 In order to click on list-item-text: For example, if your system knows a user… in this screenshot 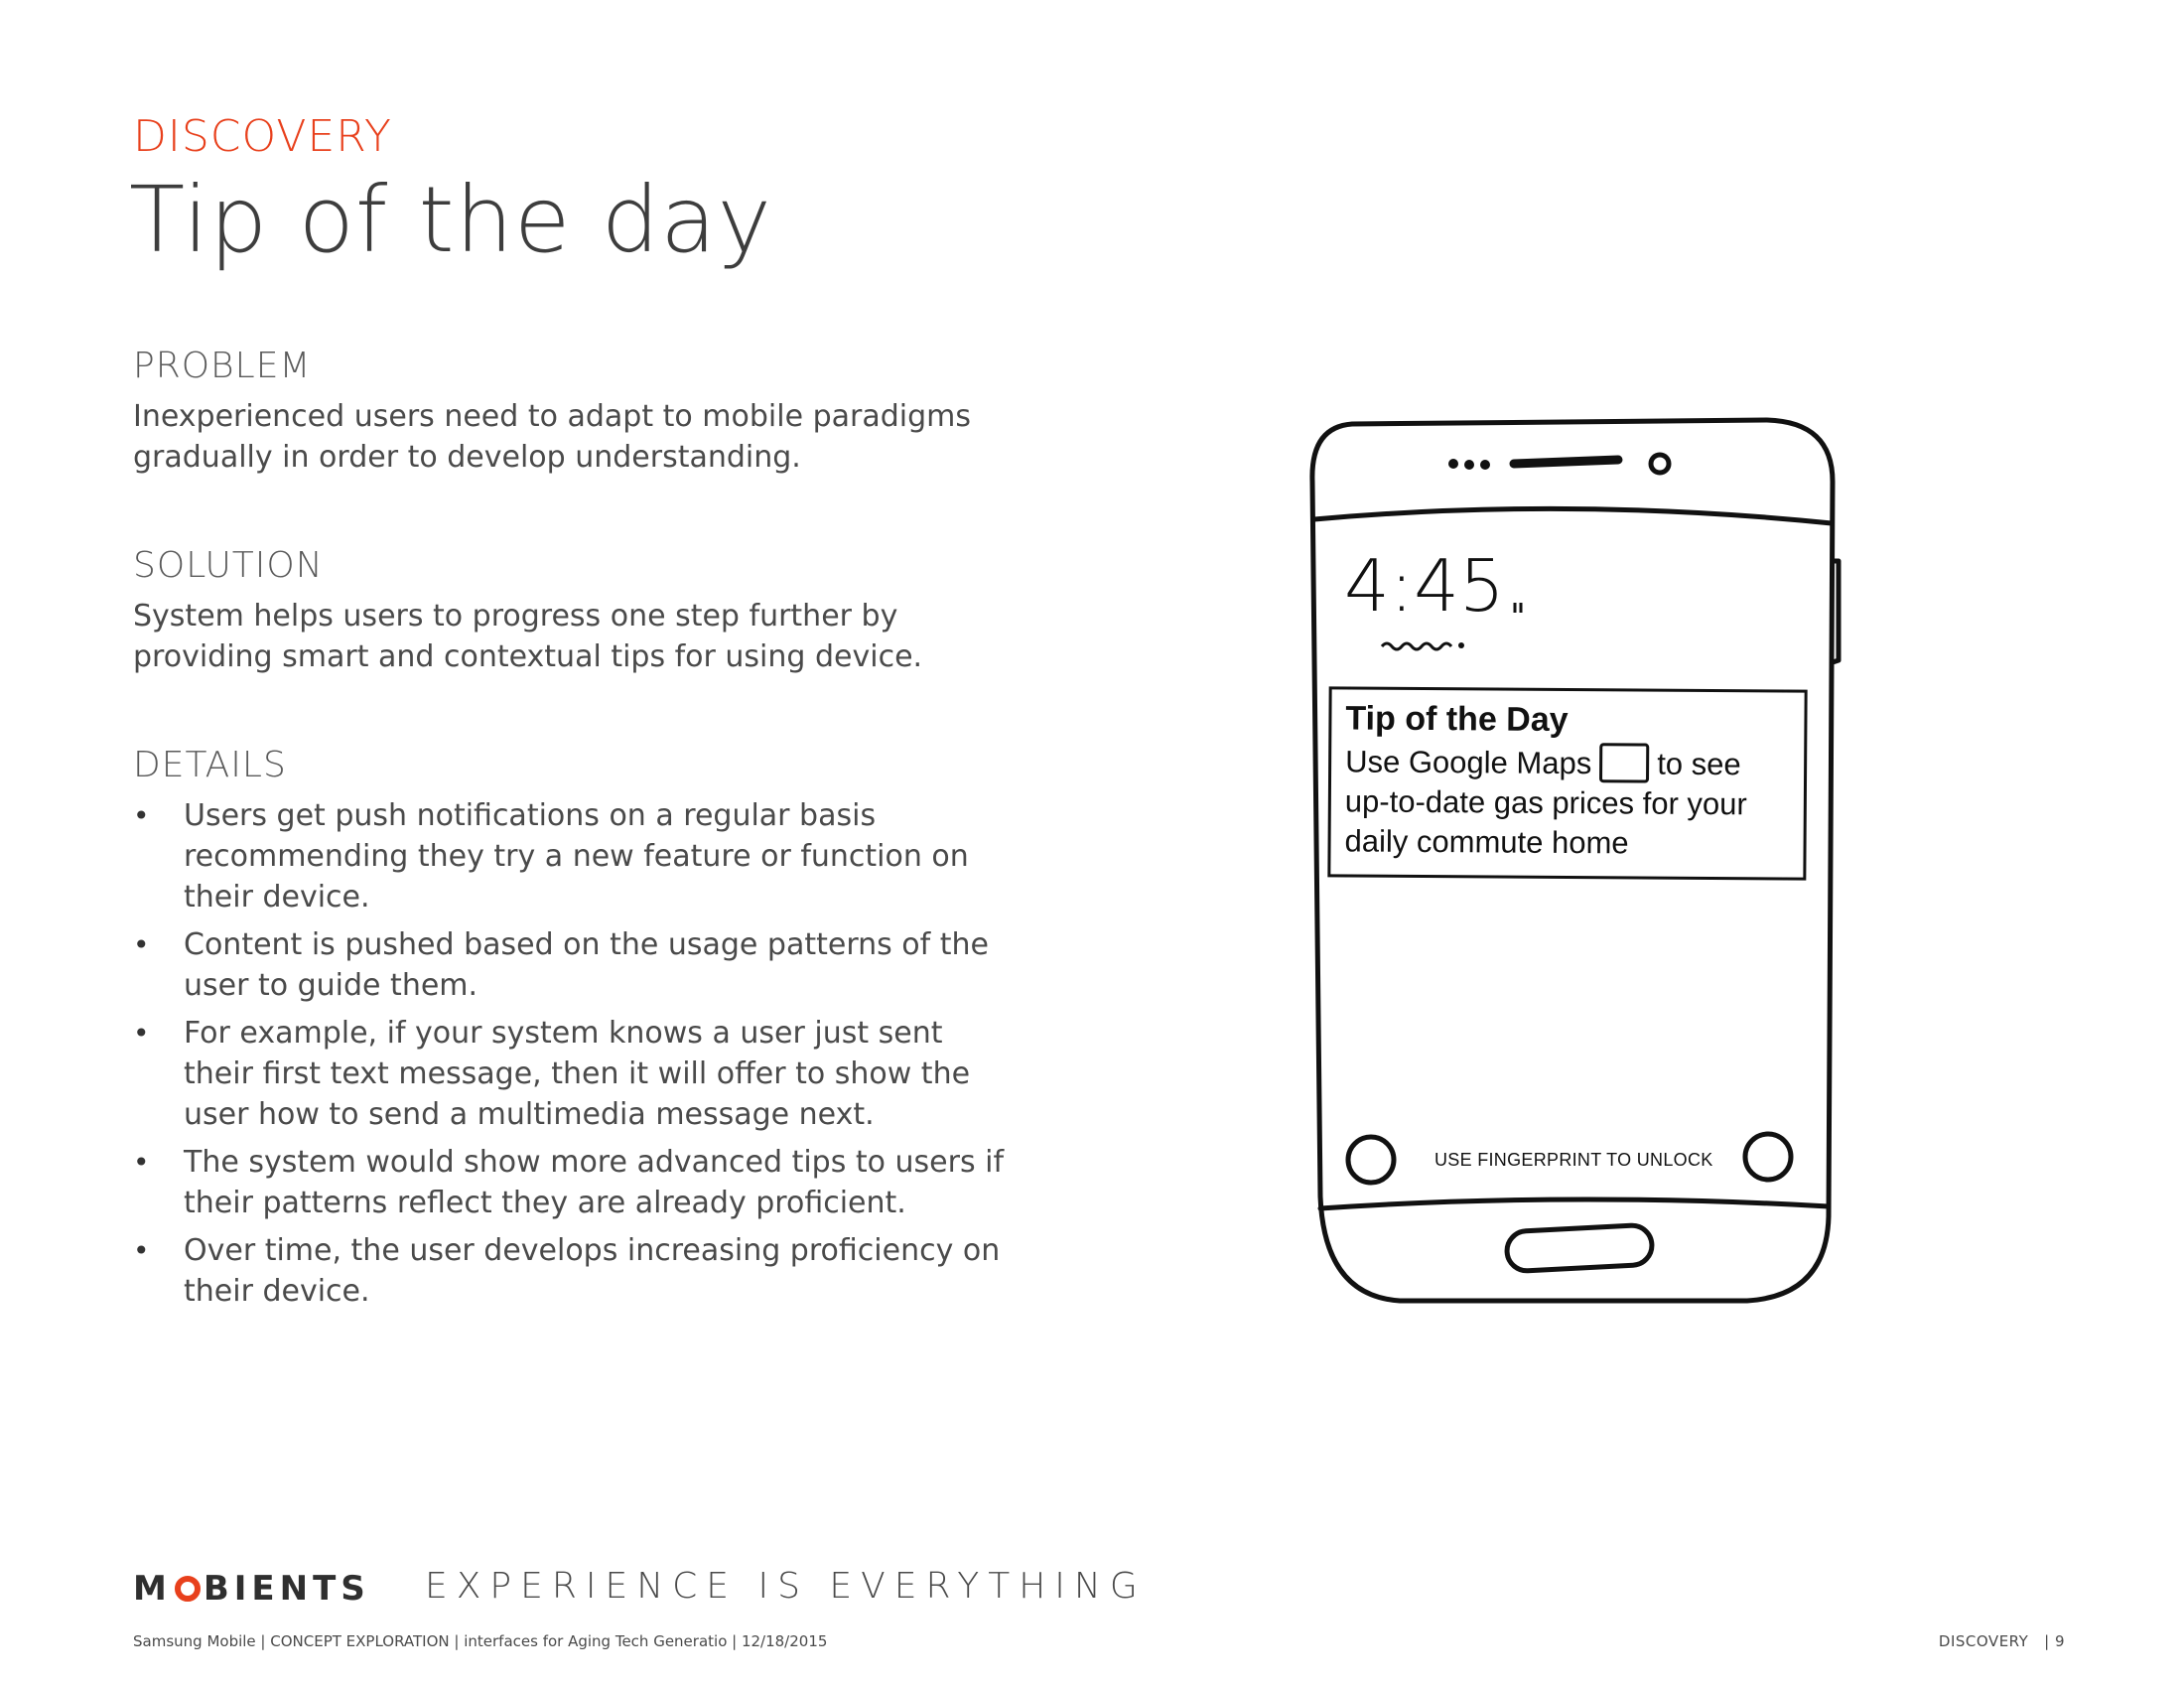, I will do `click(577, 1074)`.